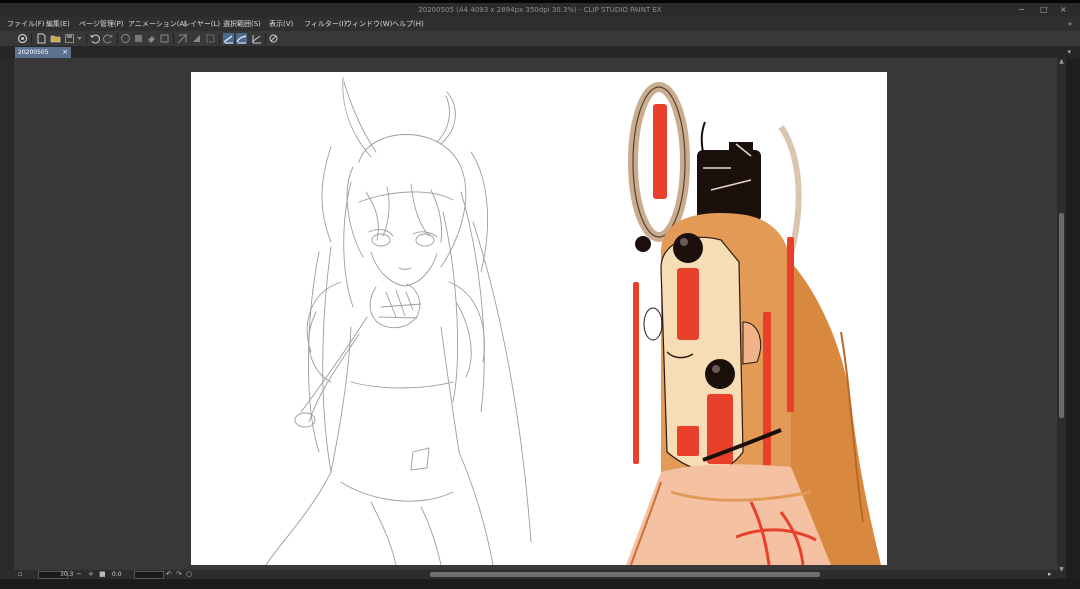 The width and height of the screenshot is (1080, 589). I want to click on menu-help: ヘルプ(H), so click(408, 24).